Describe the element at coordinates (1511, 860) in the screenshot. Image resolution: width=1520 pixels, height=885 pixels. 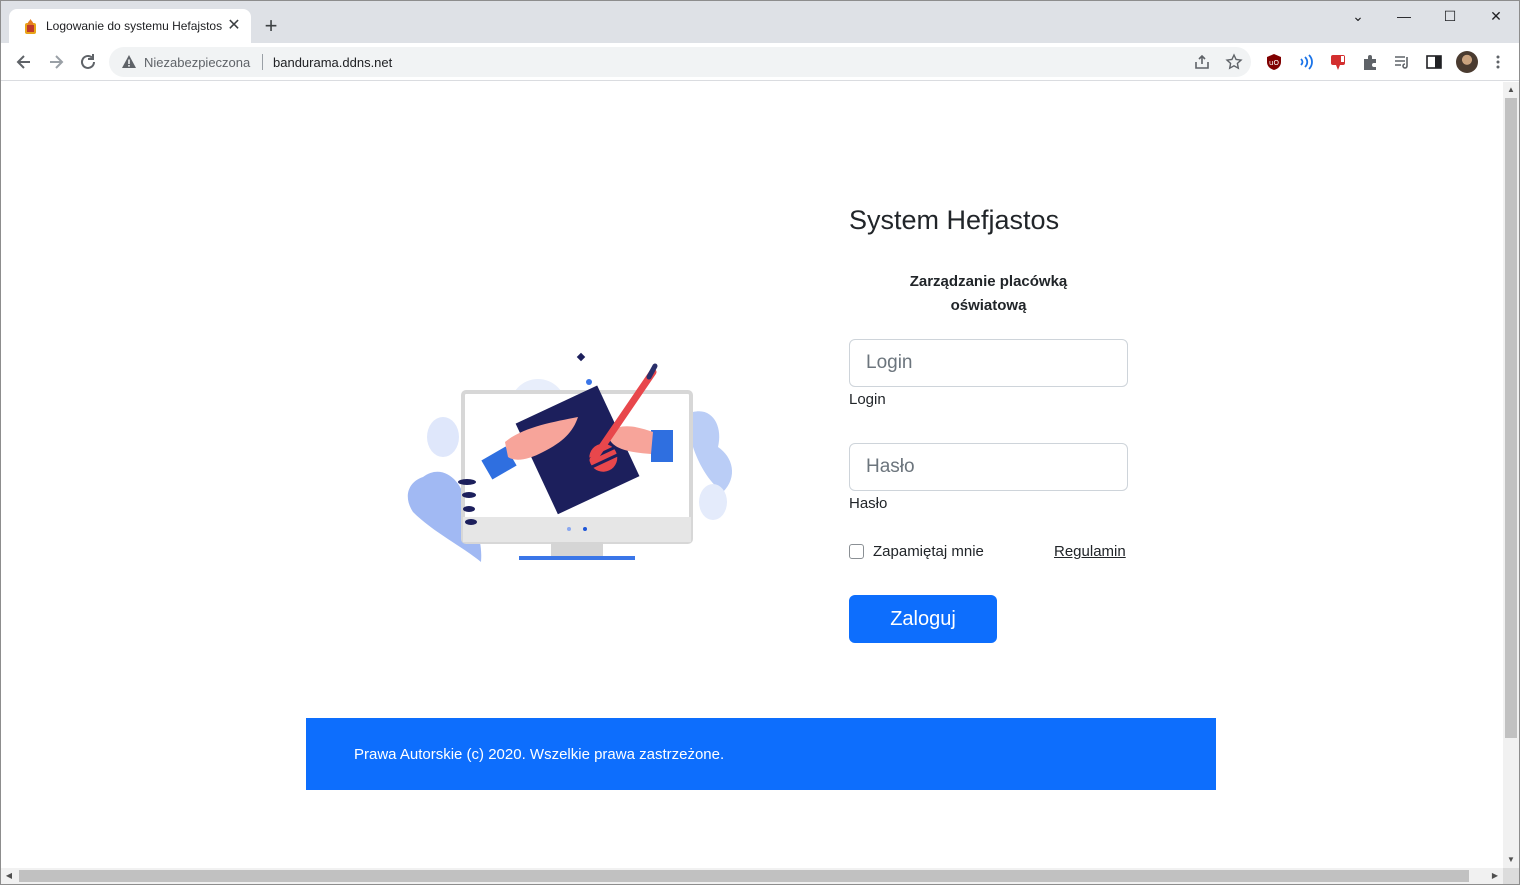
I see `scroll-down-arrow-icon: ▼` at that location.